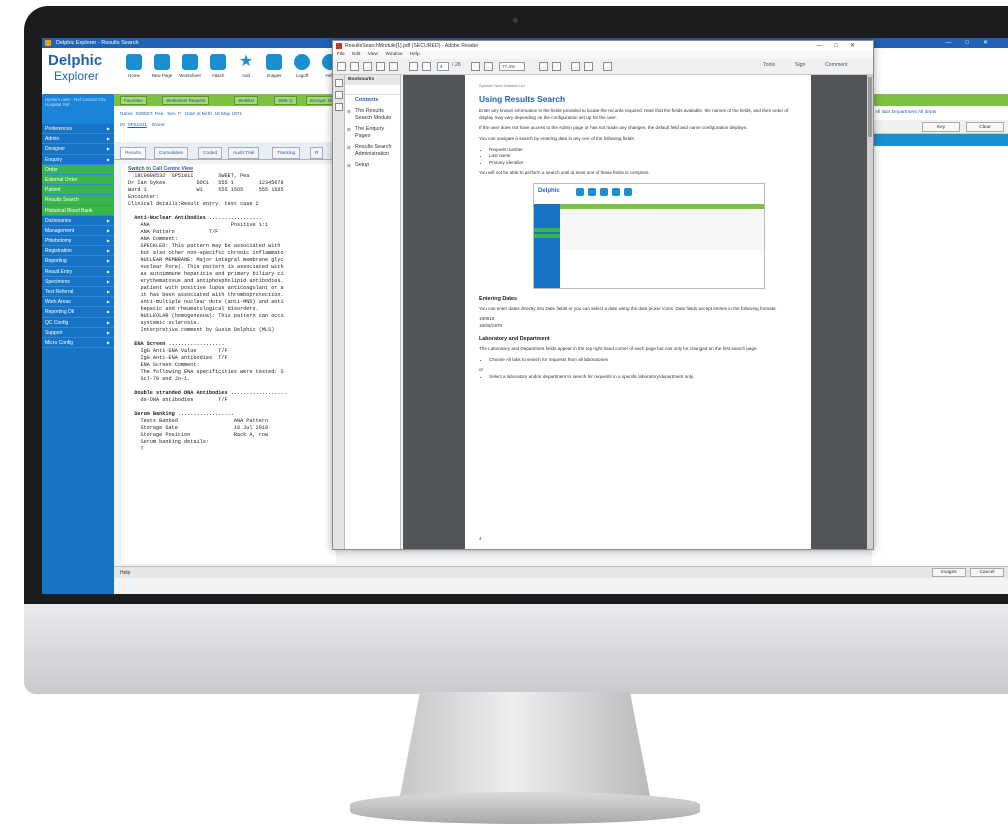 The height and width of the screenshot is (834, 1008). What do you see at coordinates (973, 43) in the screenshot?
I see `window-controls: —□✕` at bounding box center [973, 43].